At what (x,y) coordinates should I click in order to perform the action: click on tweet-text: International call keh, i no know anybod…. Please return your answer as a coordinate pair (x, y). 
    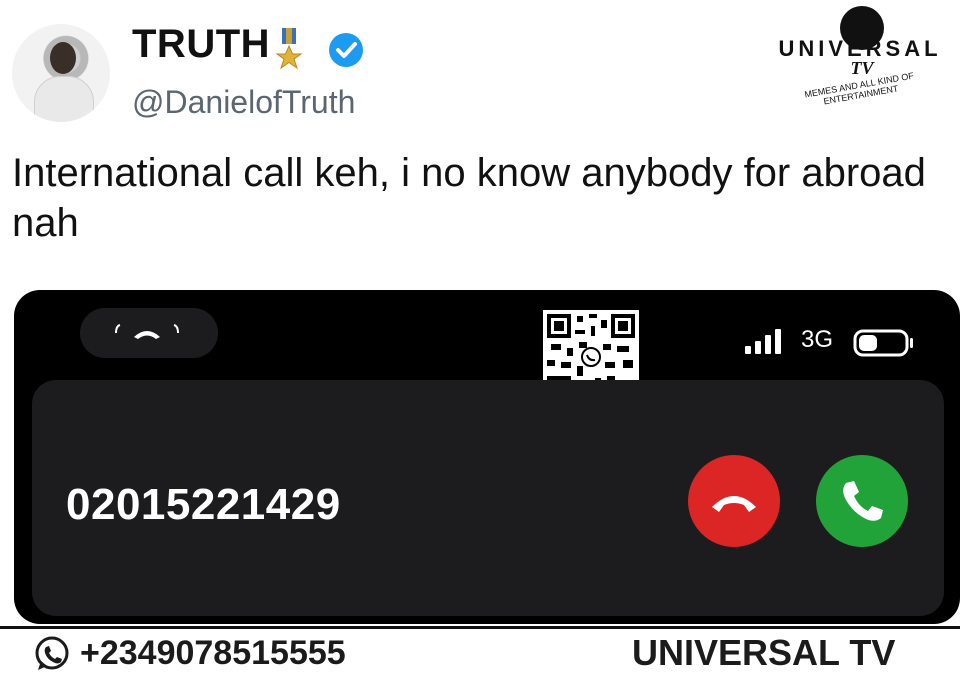
    Looking at the image, I should click on (469, 198).